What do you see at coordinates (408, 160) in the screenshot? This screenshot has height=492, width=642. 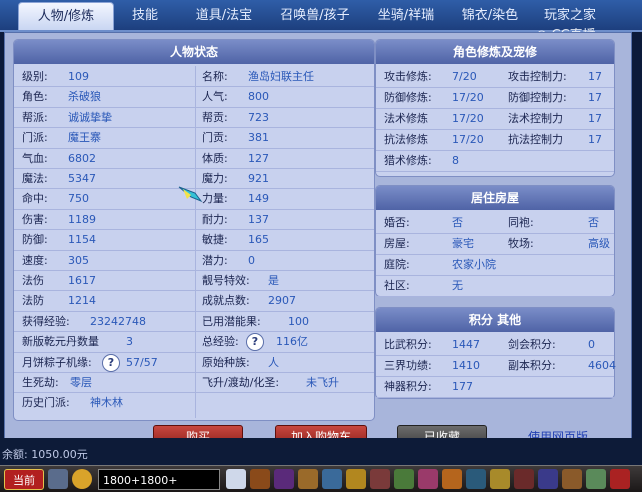 I see `field-label: 猎术修炼:` at bounding box center [408, 160].